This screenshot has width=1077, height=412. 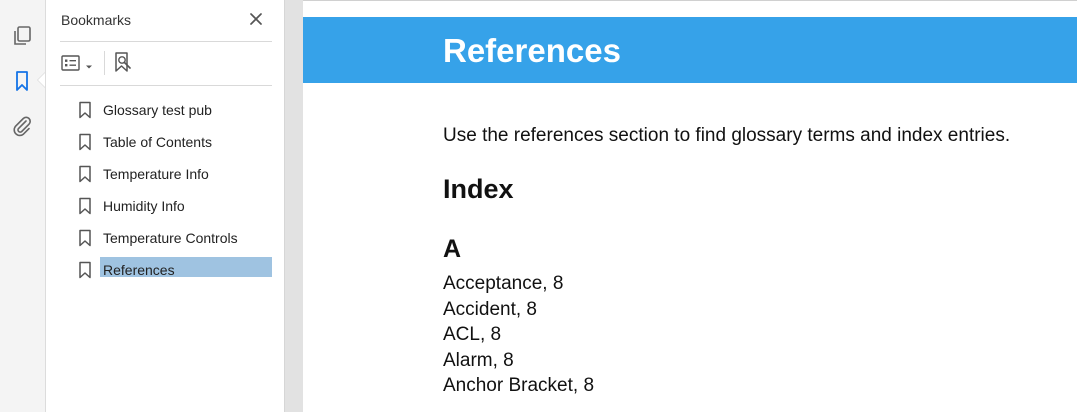 I want to click on bookmark-label: Table of Contents, so click(x=157, y=142).